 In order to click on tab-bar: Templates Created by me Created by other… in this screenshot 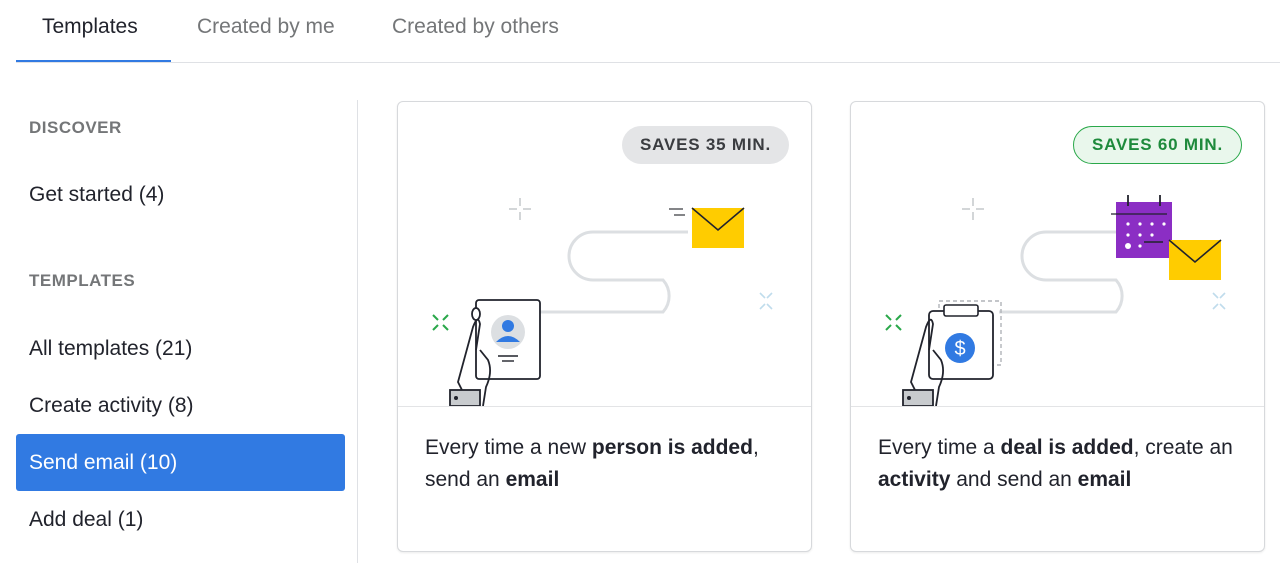, I will do `click(640, 32)`.